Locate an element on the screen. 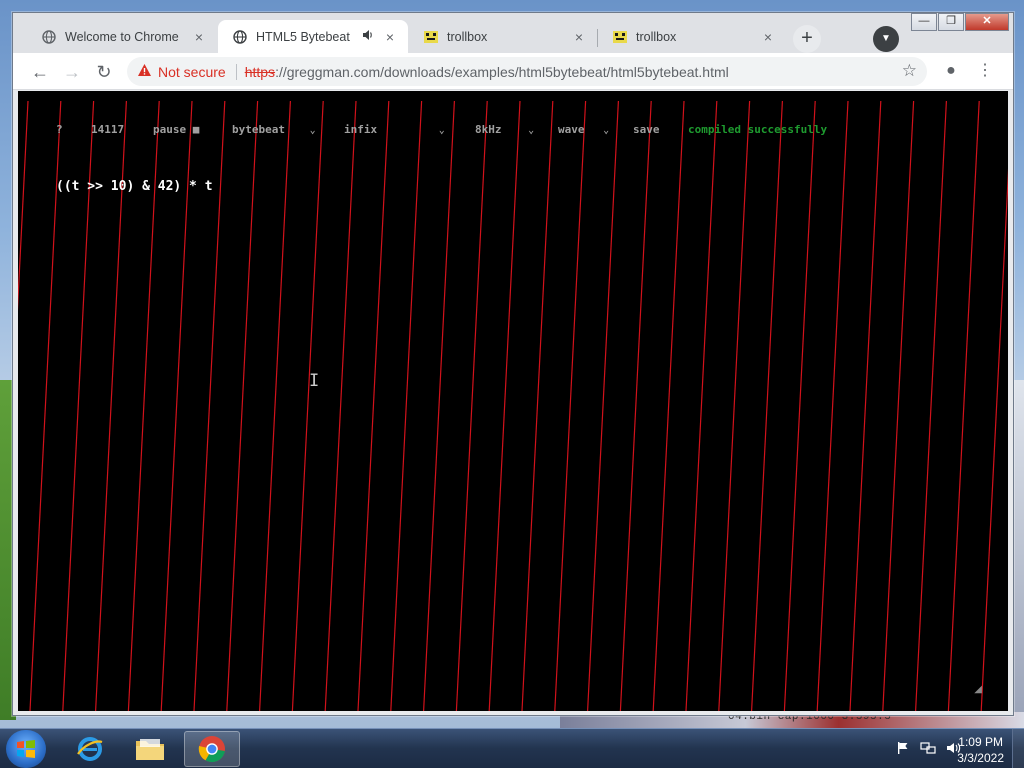 Image resolution: width=1024 pixels, height=768 pixels. taskbar: 1:09 PM 3/3/2022 is located at coordinates (512, 748).